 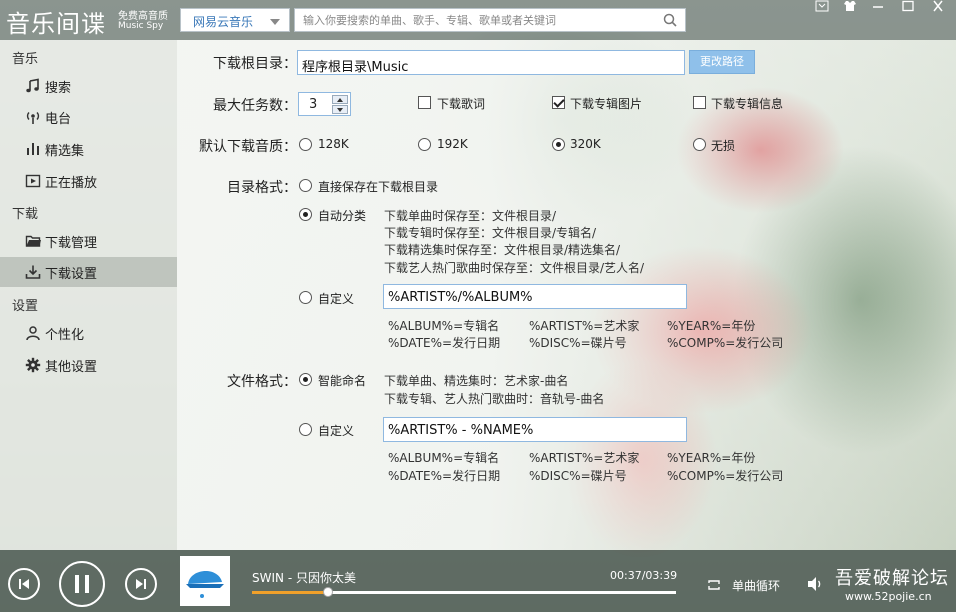 What do you see at coordinates (88, 117) in the screenshot?
I see `sidebar-item-radio: 电台` at bounding box center [88, 117].